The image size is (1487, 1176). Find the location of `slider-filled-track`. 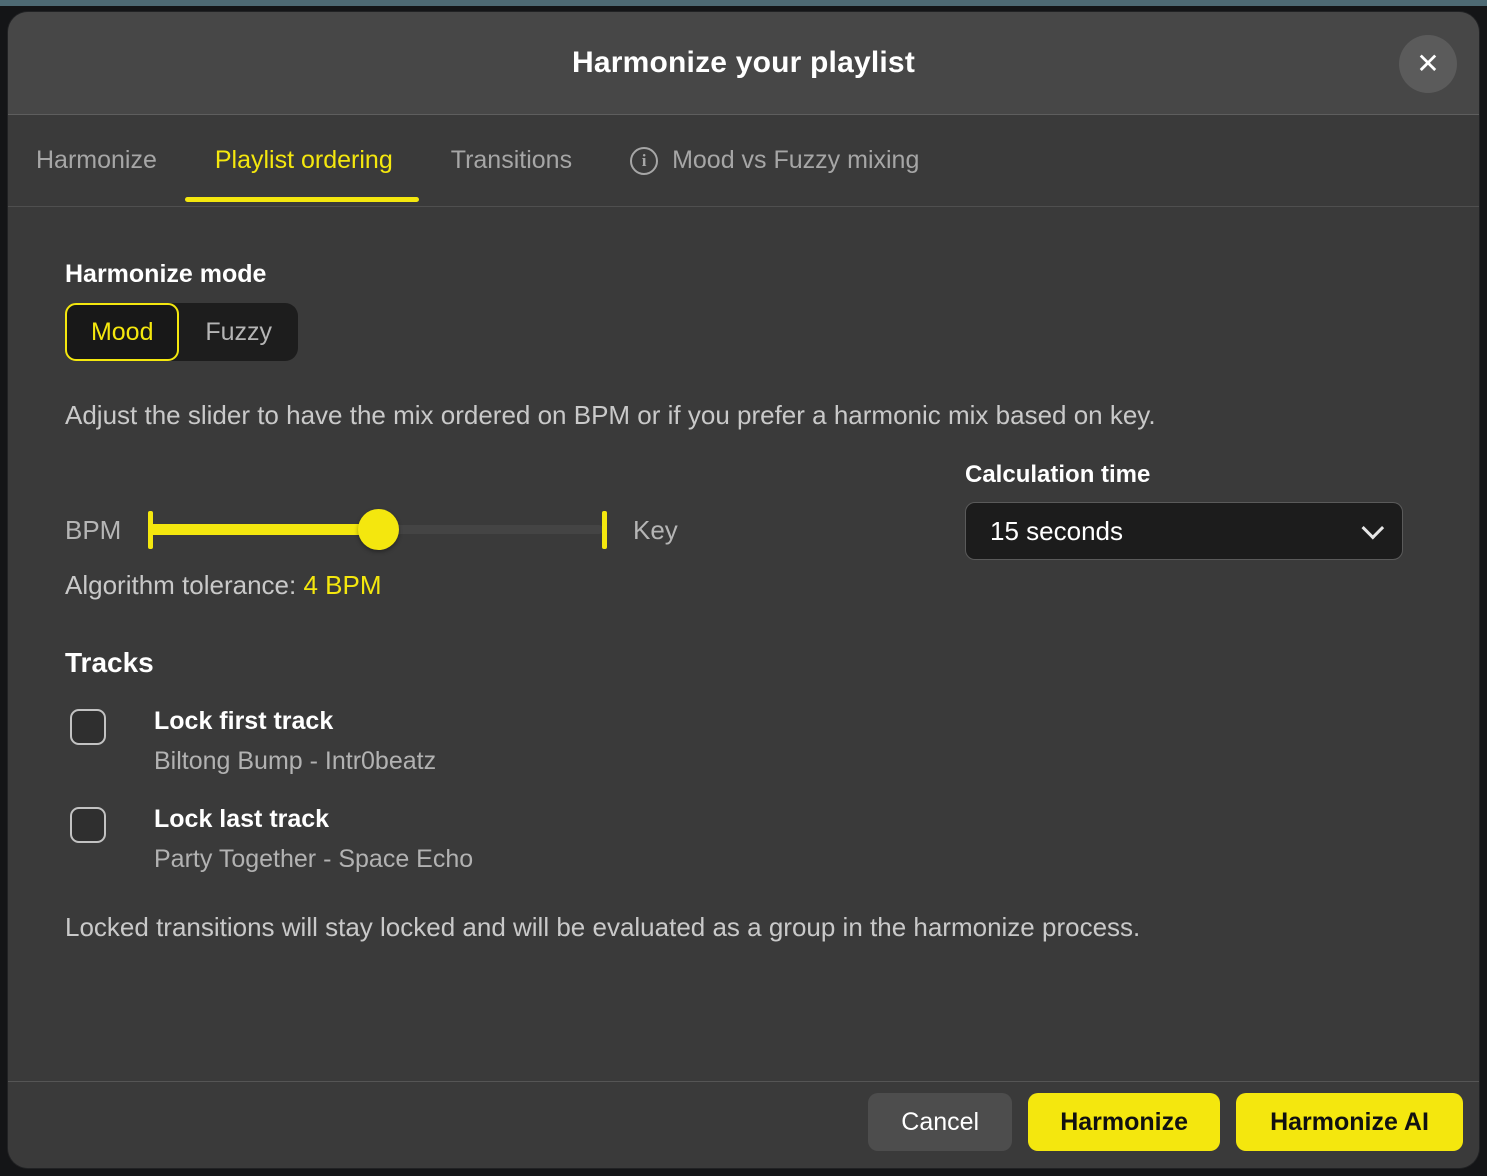

slider-filled-track is located at coordinates (264, 529).